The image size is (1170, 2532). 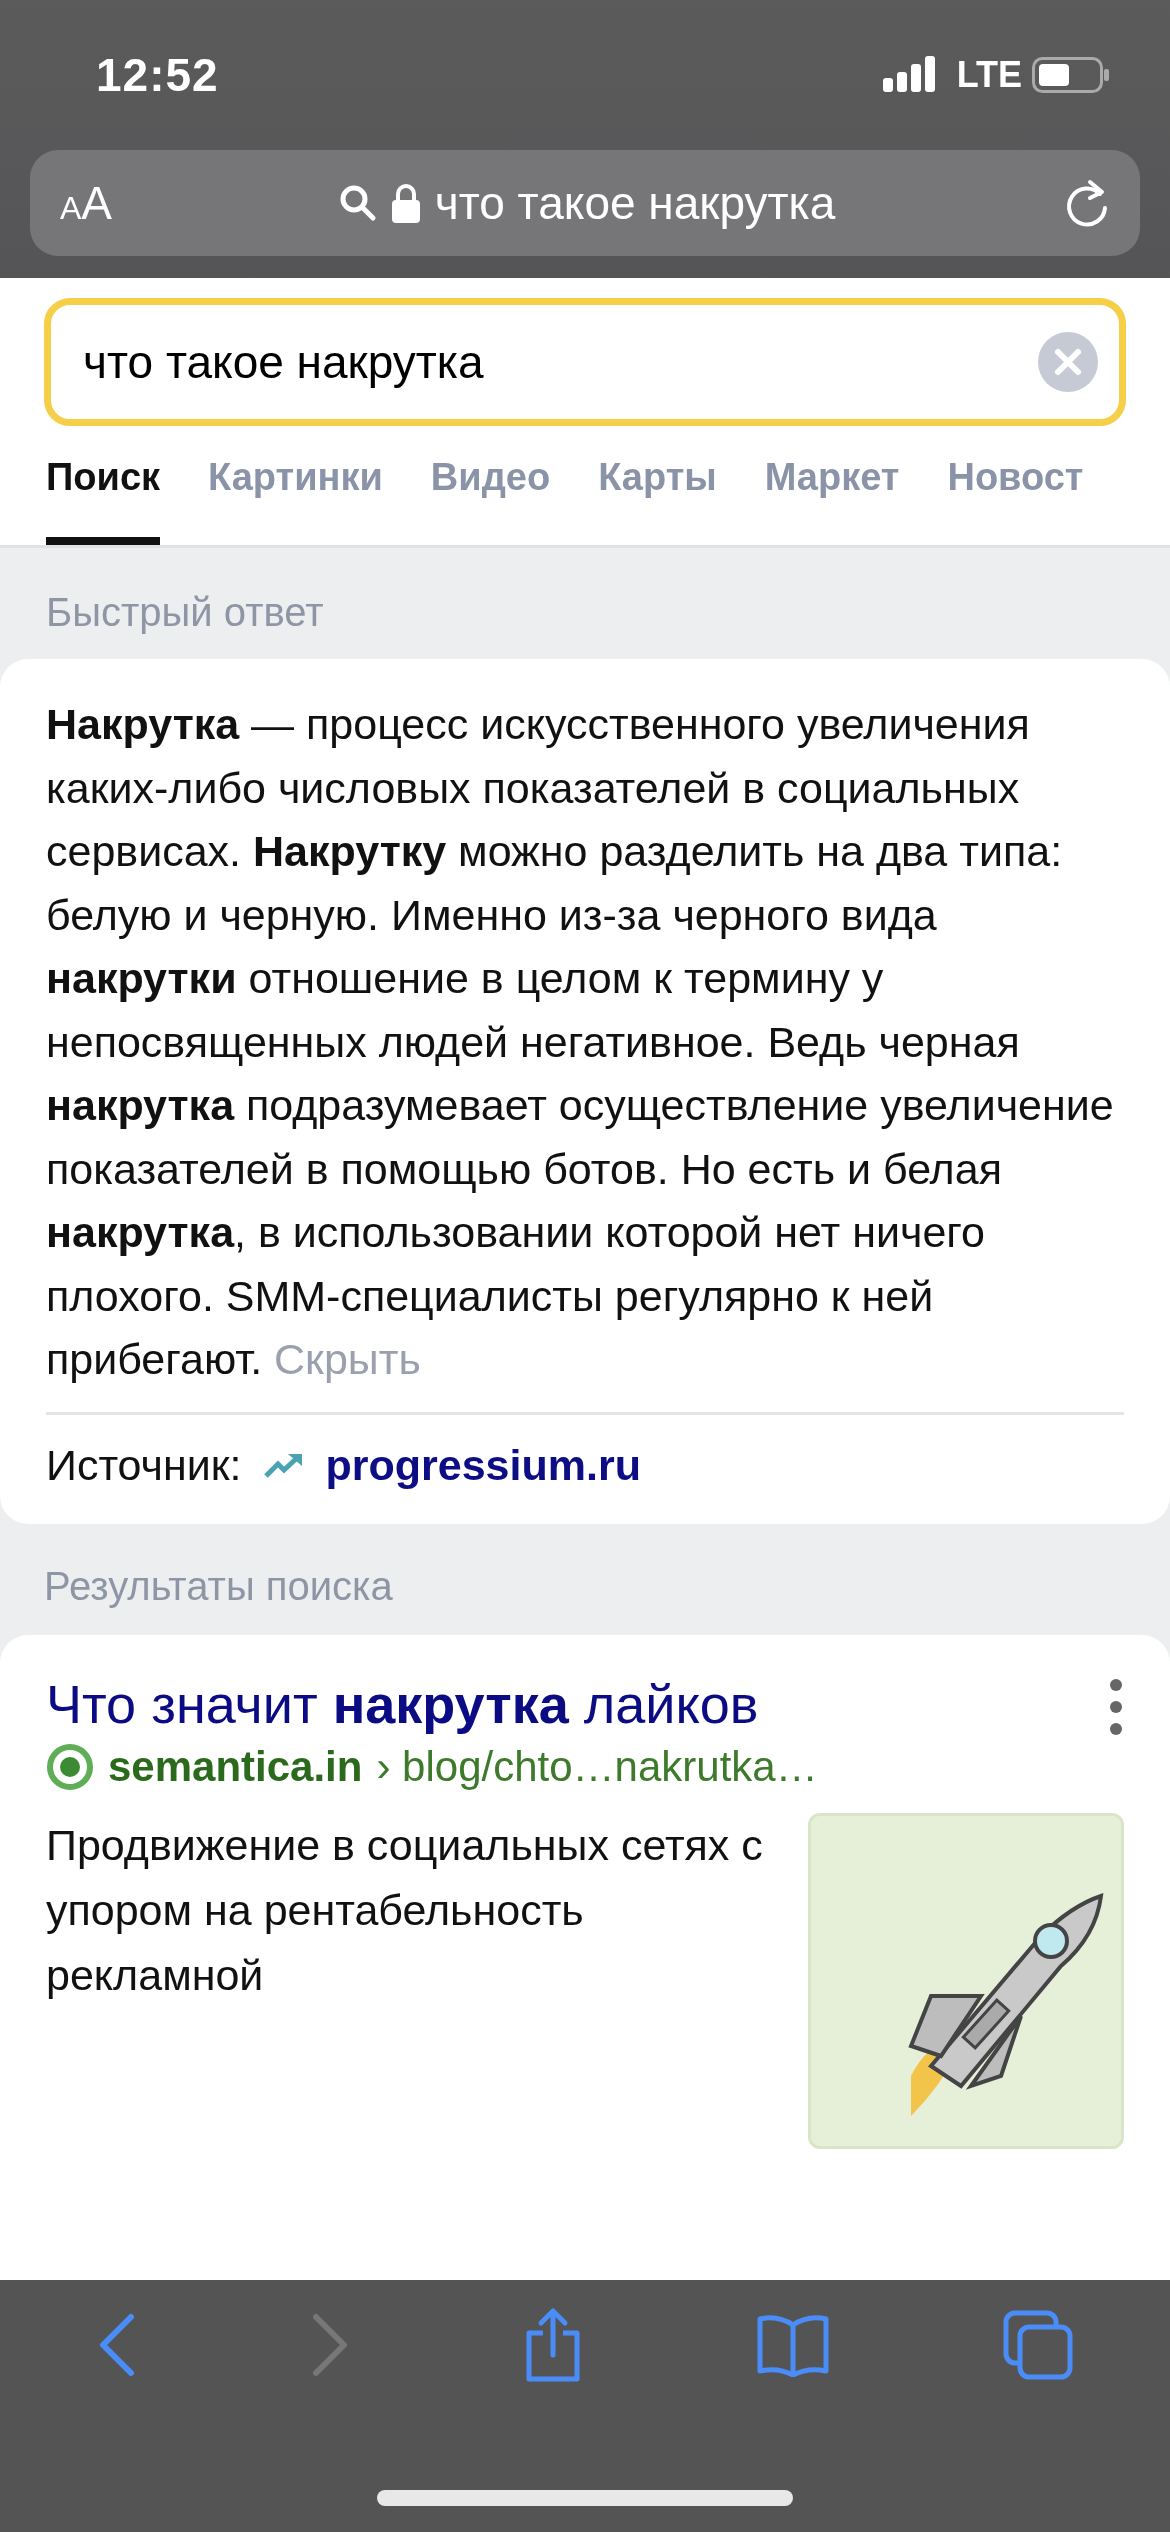 What do you see at coordinates (832, 500) in the screenshot?
I see `search-tab: Маркет` at bounding box center [832, 500].